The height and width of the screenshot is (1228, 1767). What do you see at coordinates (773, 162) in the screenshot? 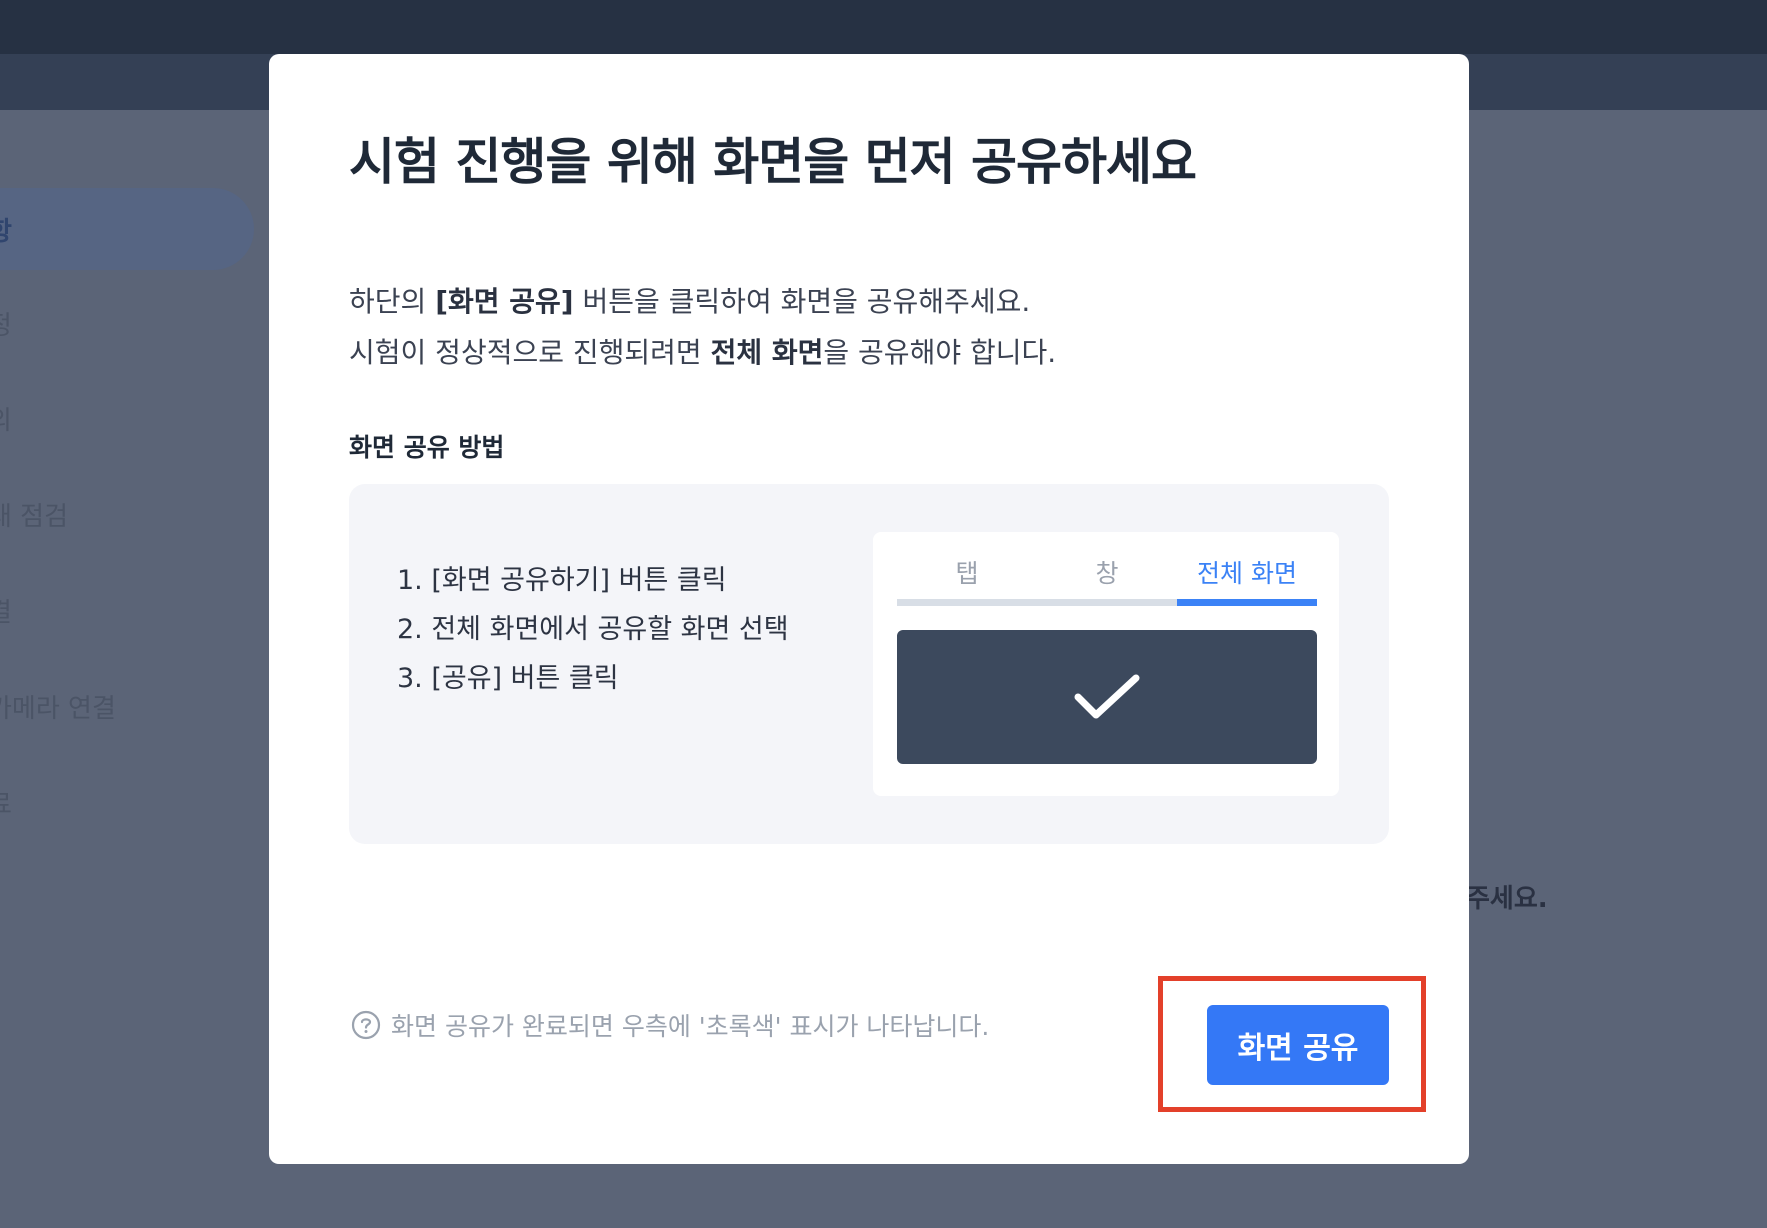
I see `modal-title: 시험 진행을 위해 화면을 먼저 공유하세요` at bounding box center [773, 162].